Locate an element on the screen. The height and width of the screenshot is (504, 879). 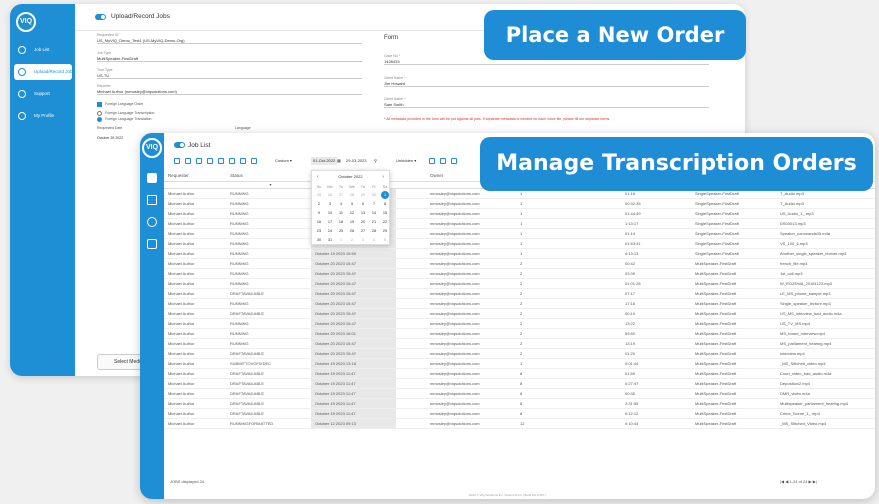
status-filter: ▾ is located at coordinates (268, 185).